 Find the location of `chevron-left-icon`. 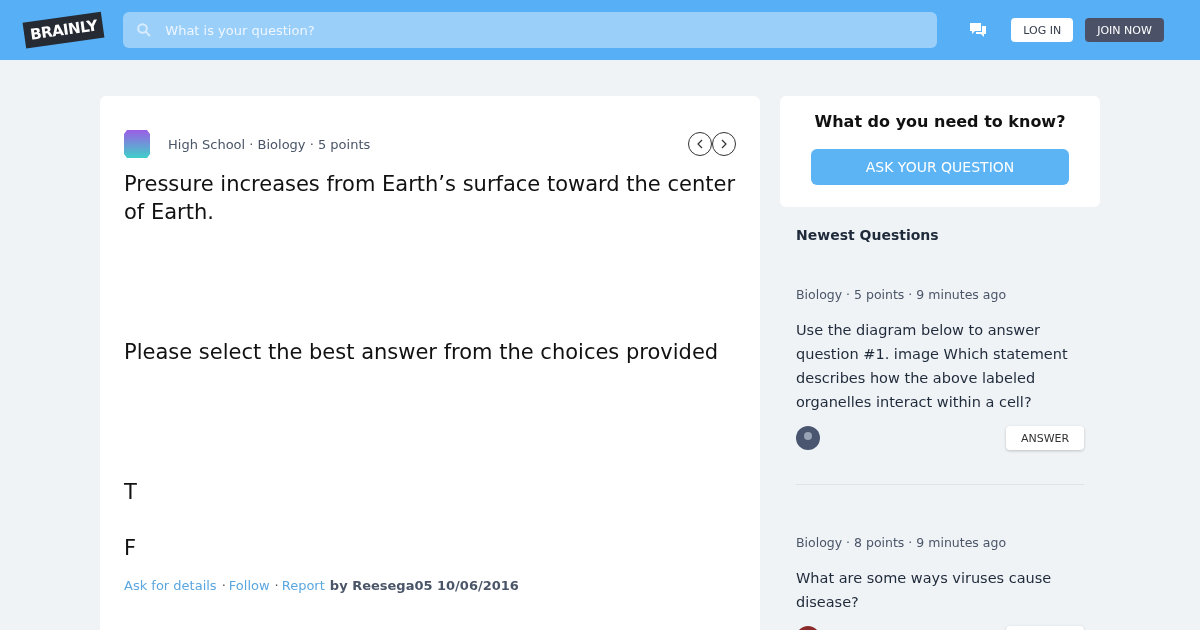

chevron-left-icon is located at coordinates (700, 144).